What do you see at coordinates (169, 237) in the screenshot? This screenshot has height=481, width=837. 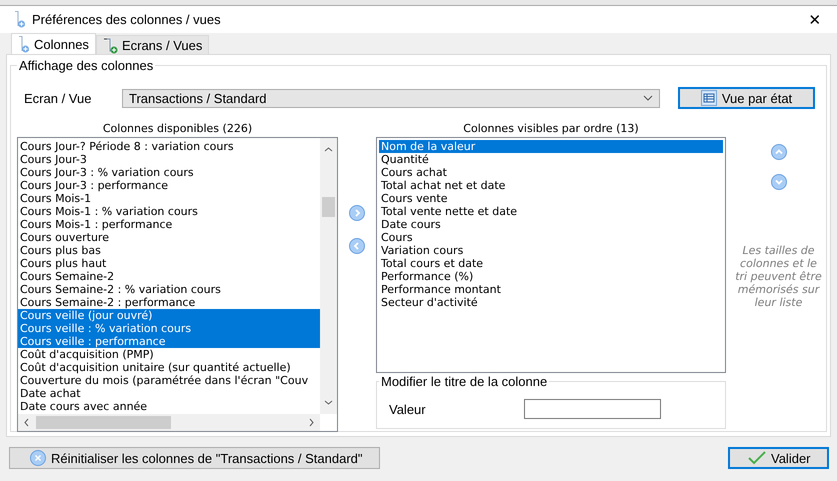 I see `list-item: Cours ouverture` at bounding box center [169, 237].